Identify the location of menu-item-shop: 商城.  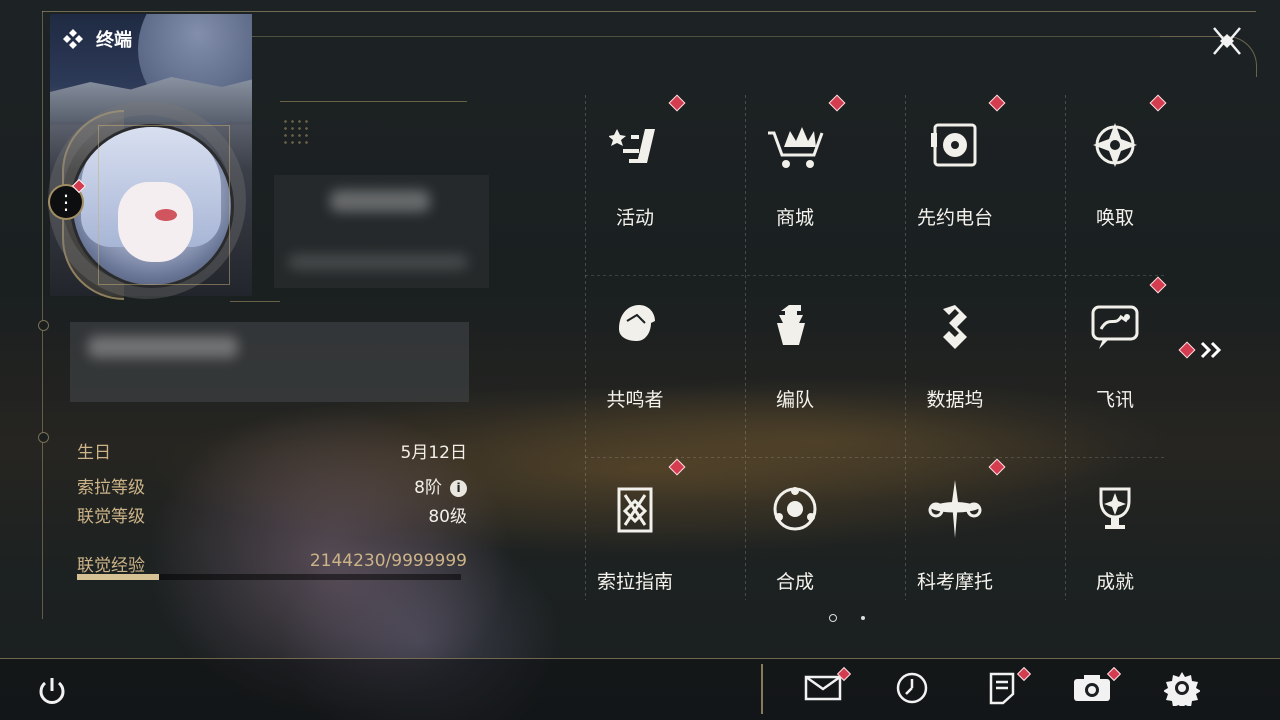
(795, 175).